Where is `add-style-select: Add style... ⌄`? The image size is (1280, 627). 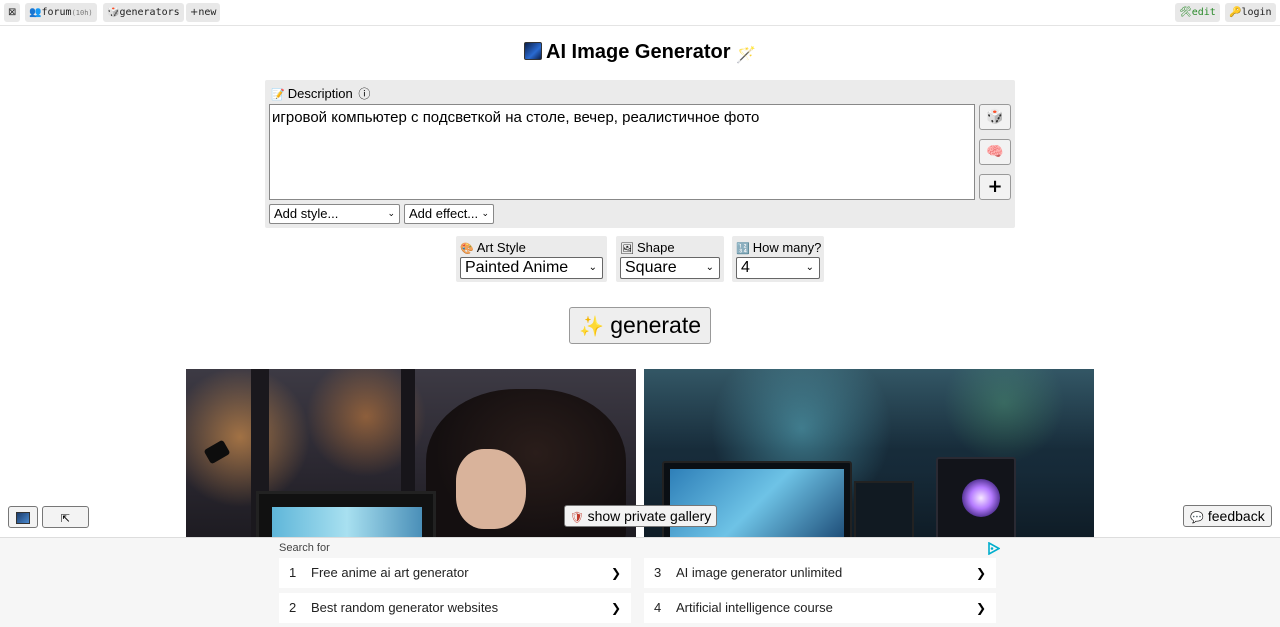 add-style-select: Add style... ⌄ is located at coordinates (334, 214).